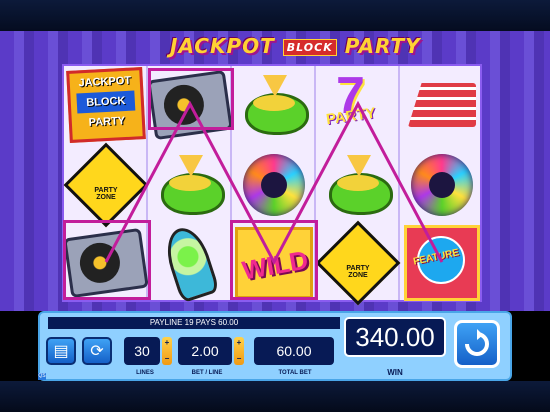 Image resolution: width=550 pixels, height=412 pixels. I want to click on paytable-icon: ▤, so click(61, 351).